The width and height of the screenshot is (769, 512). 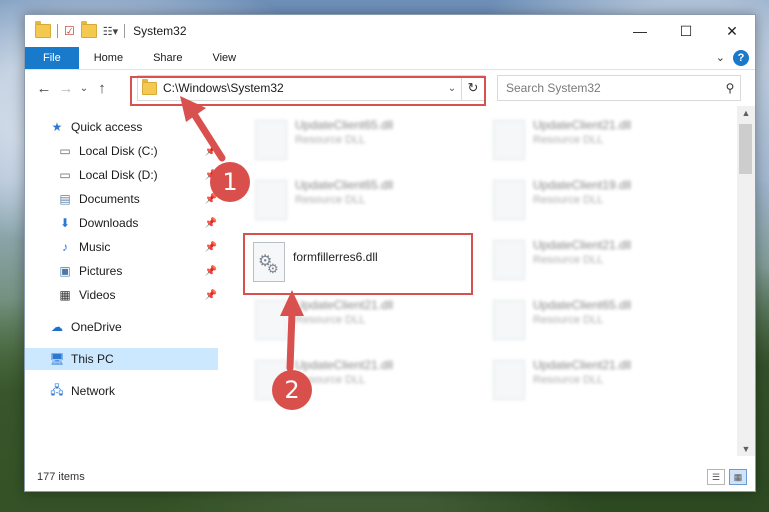 I want to click on sidebar-item-quick-access: ★ Quick access, so click(x=122, y=127).